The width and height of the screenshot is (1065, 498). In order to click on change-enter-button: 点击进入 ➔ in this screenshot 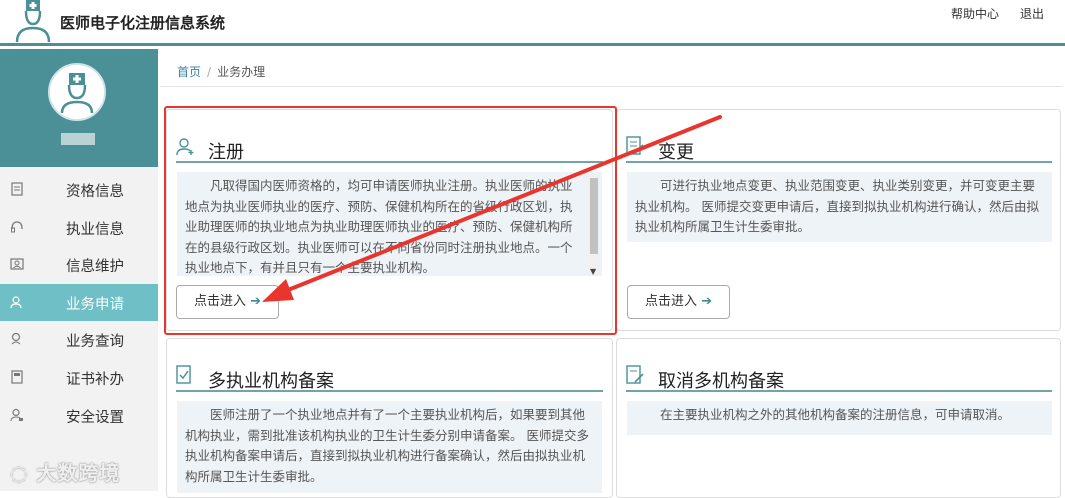, I will do `click(678, 302)`.